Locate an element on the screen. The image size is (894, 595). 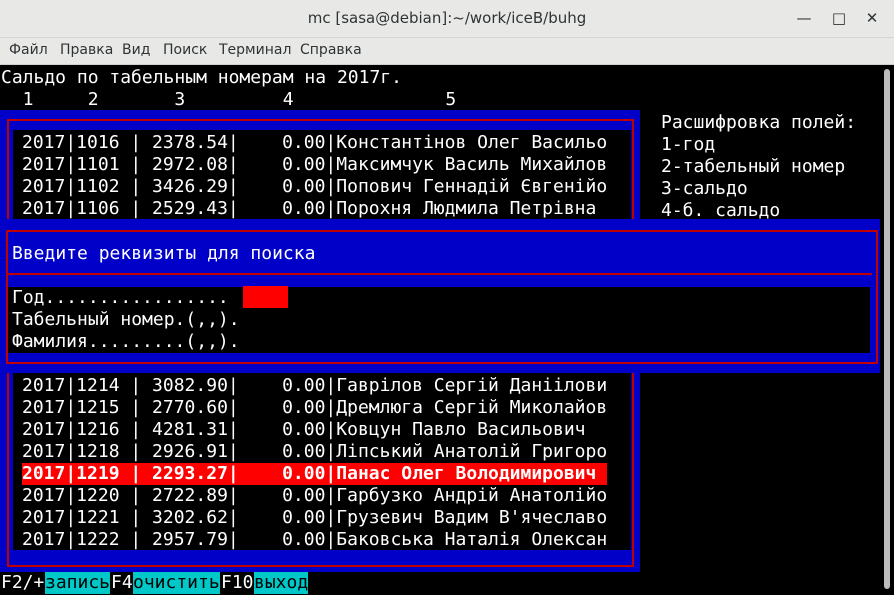
clear-button: очистить is located at coordinates (176, 583).